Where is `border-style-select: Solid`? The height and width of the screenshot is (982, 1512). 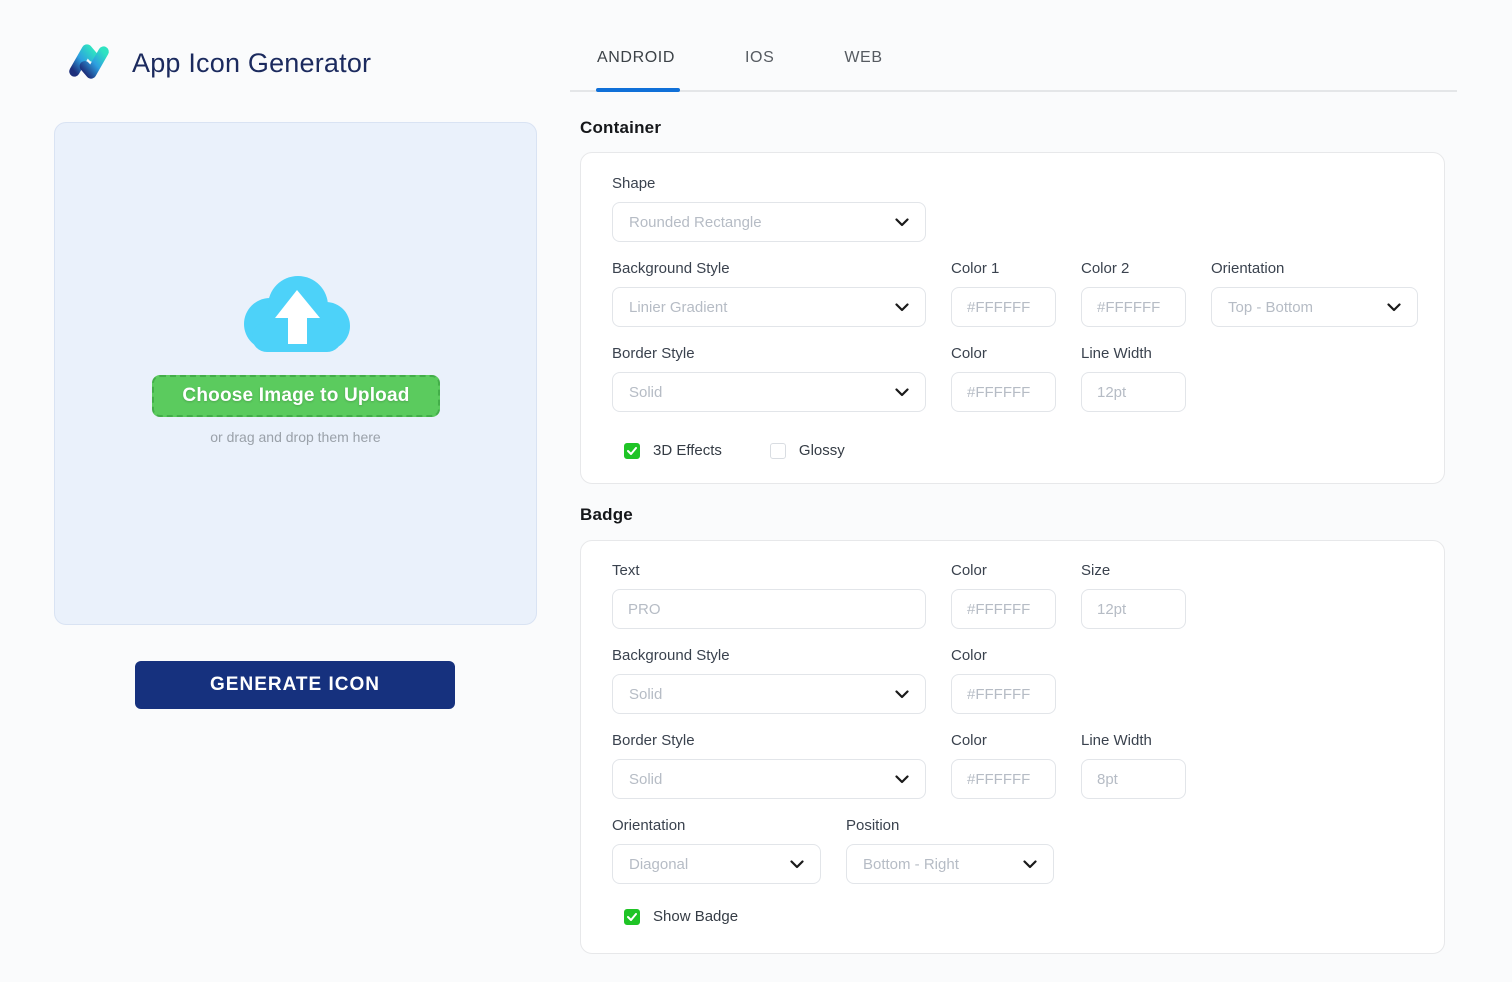
border-style-select: Solid is located at coordinates (769, 392).